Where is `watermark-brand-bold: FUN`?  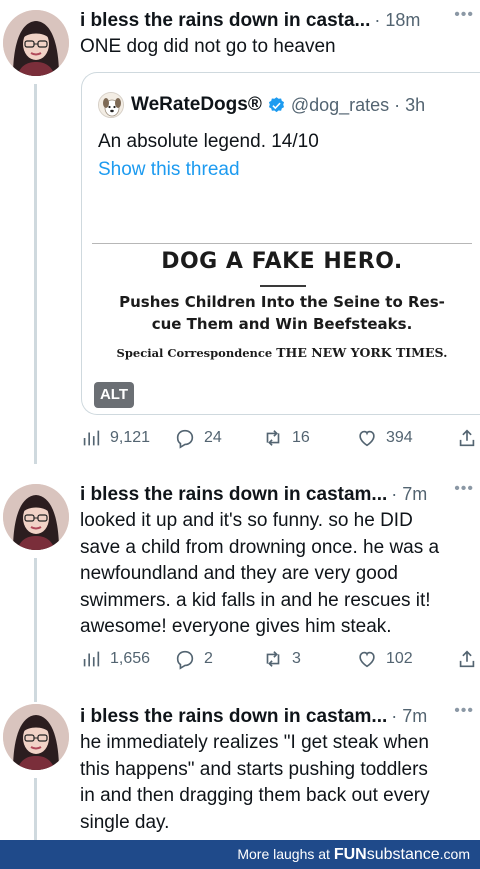
watermark-brand-bold: FUN is located at coordinates (350, 854).